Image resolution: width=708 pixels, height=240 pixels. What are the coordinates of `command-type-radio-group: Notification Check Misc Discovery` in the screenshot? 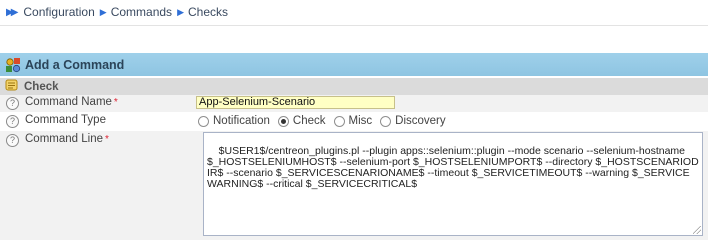 It's located at (326, 121).